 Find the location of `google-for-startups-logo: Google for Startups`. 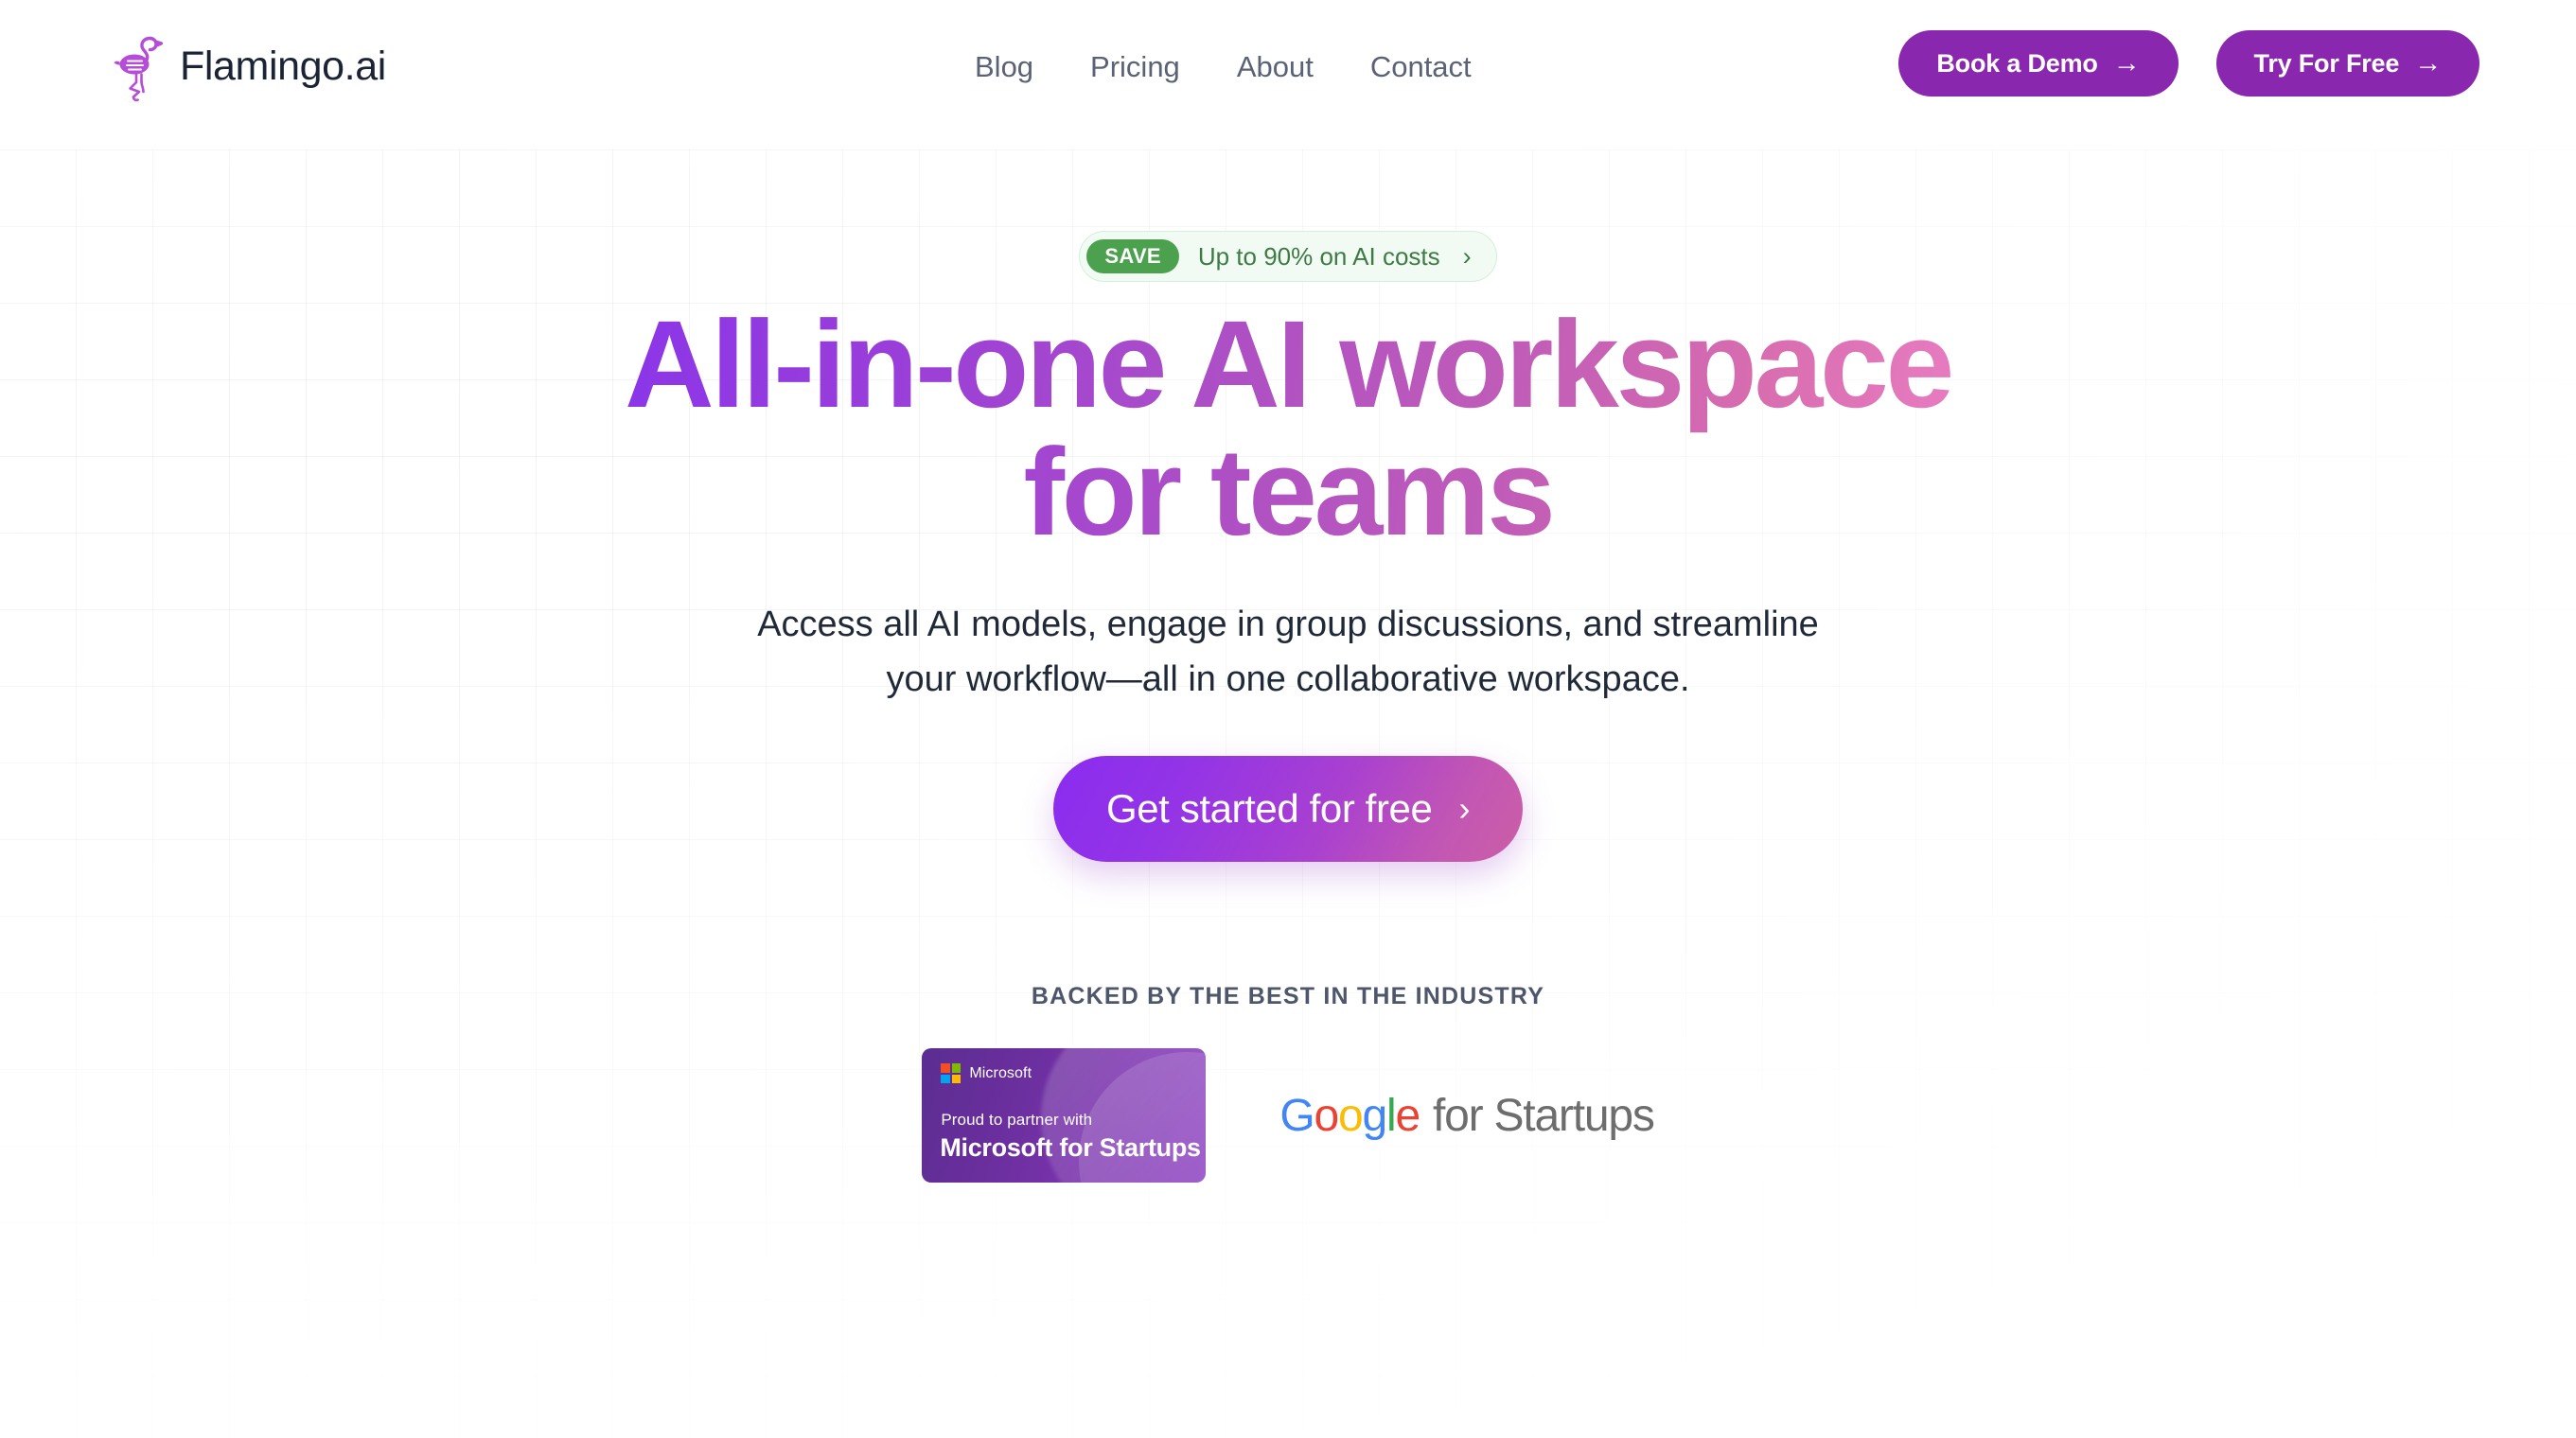

google-for-startups-logo: Google for Startups is located at coordinates (1467, 1116).